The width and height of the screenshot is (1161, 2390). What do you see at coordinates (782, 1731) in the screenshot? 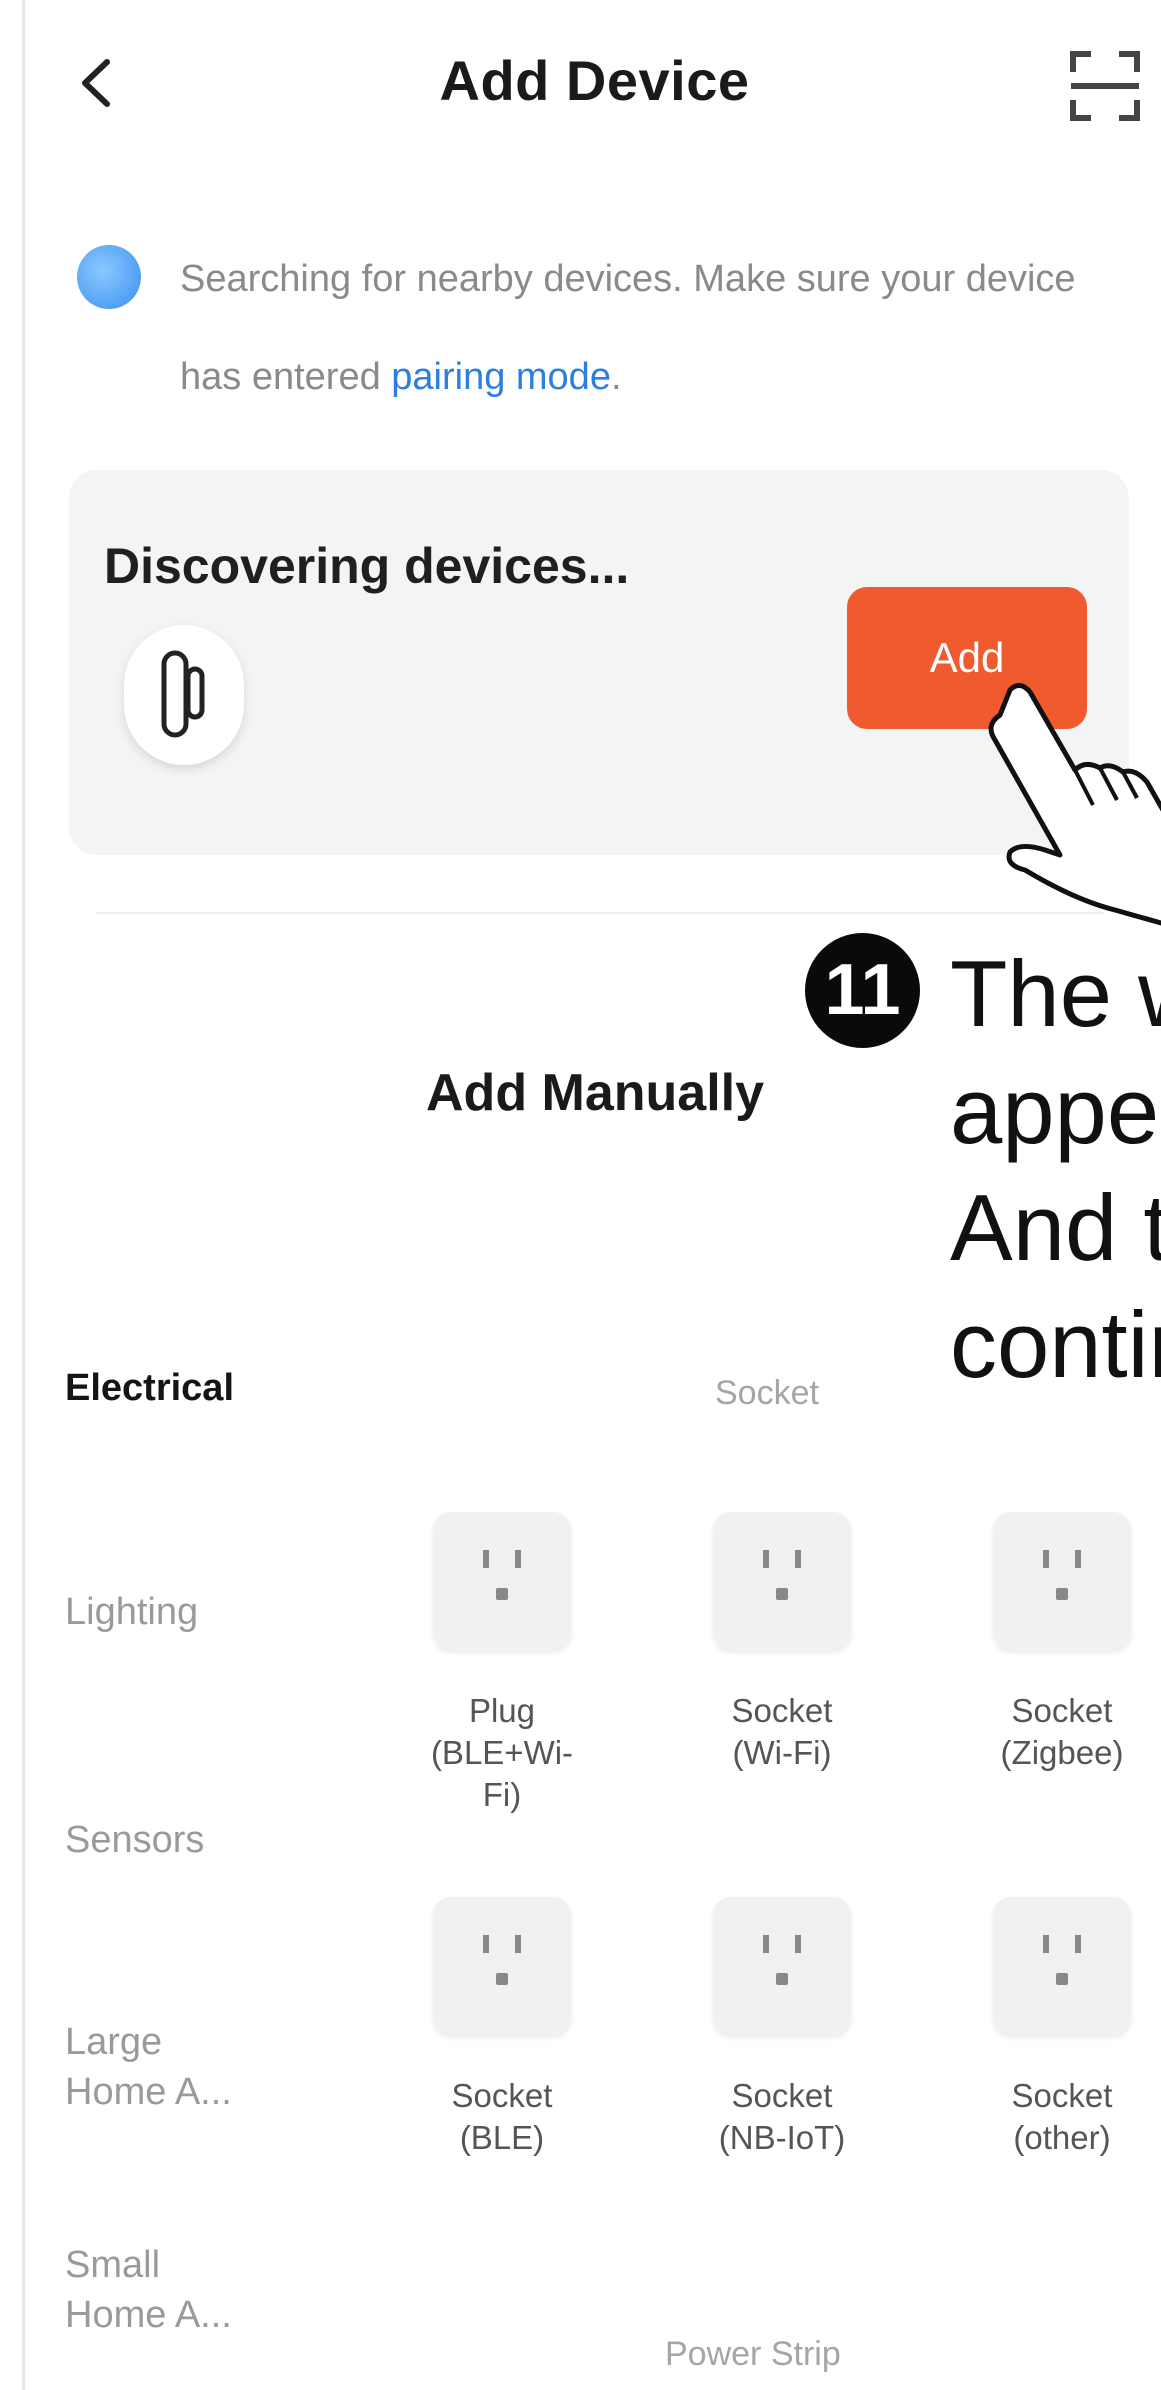
I see `product-name: Socket (Wi-Fi)` at bounding box center [782, 1731].